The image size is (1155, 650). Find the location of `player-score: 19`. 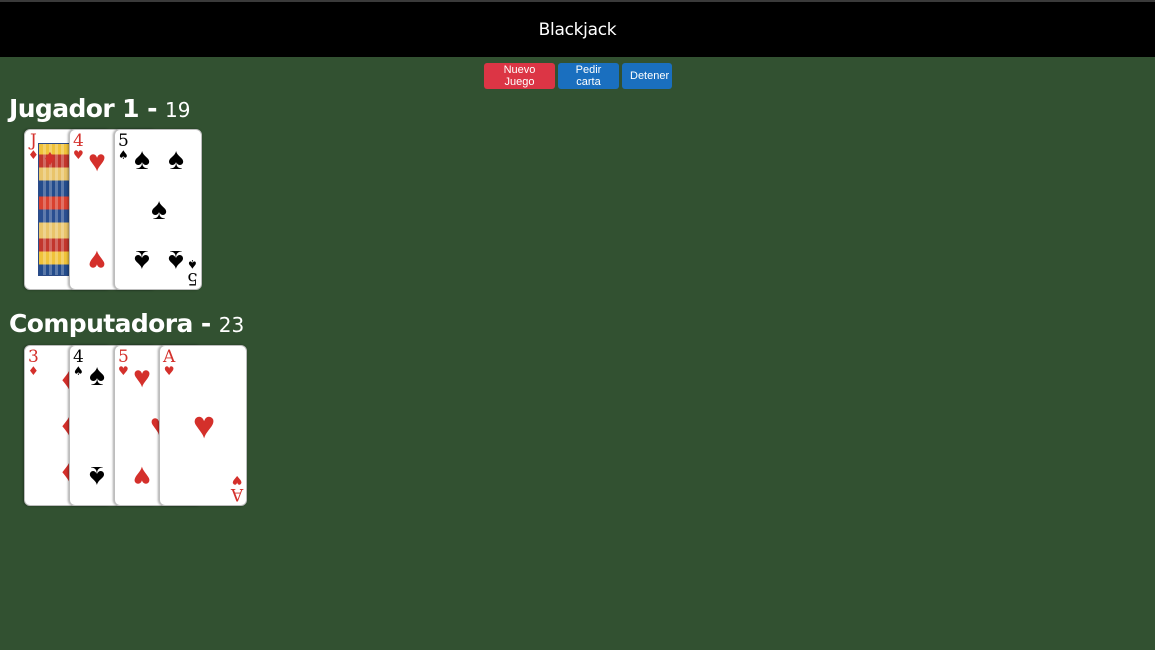

player-score: 19 is located at coordinates (177, 110).